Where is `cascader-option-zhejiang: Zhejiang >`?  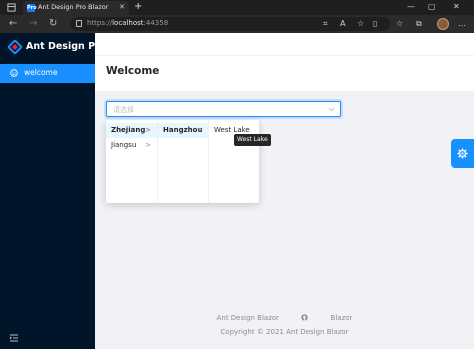
cascader-option-zhejiang: Zhejiang > is located at coordinates (131, 130).